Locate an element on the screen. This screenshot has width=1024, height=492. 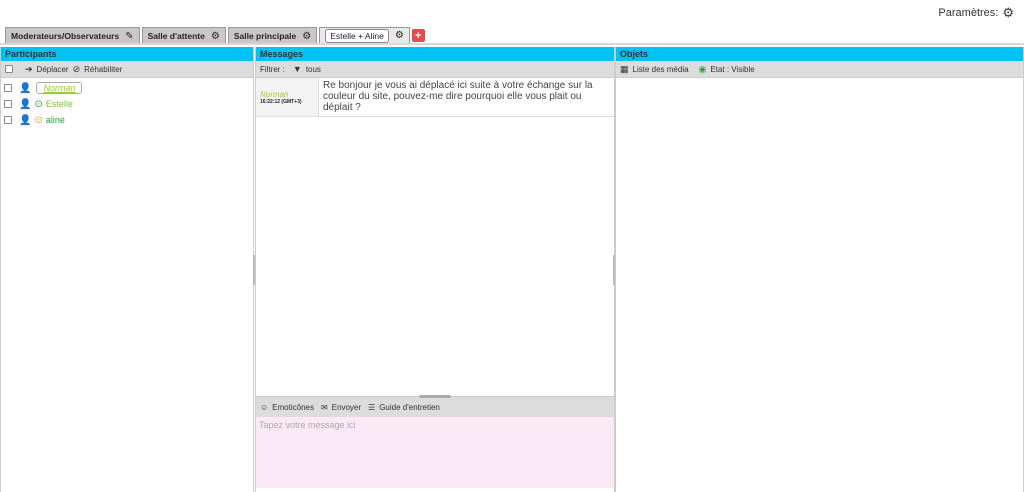
participant-name: aline is located at coordinates (55, 120).